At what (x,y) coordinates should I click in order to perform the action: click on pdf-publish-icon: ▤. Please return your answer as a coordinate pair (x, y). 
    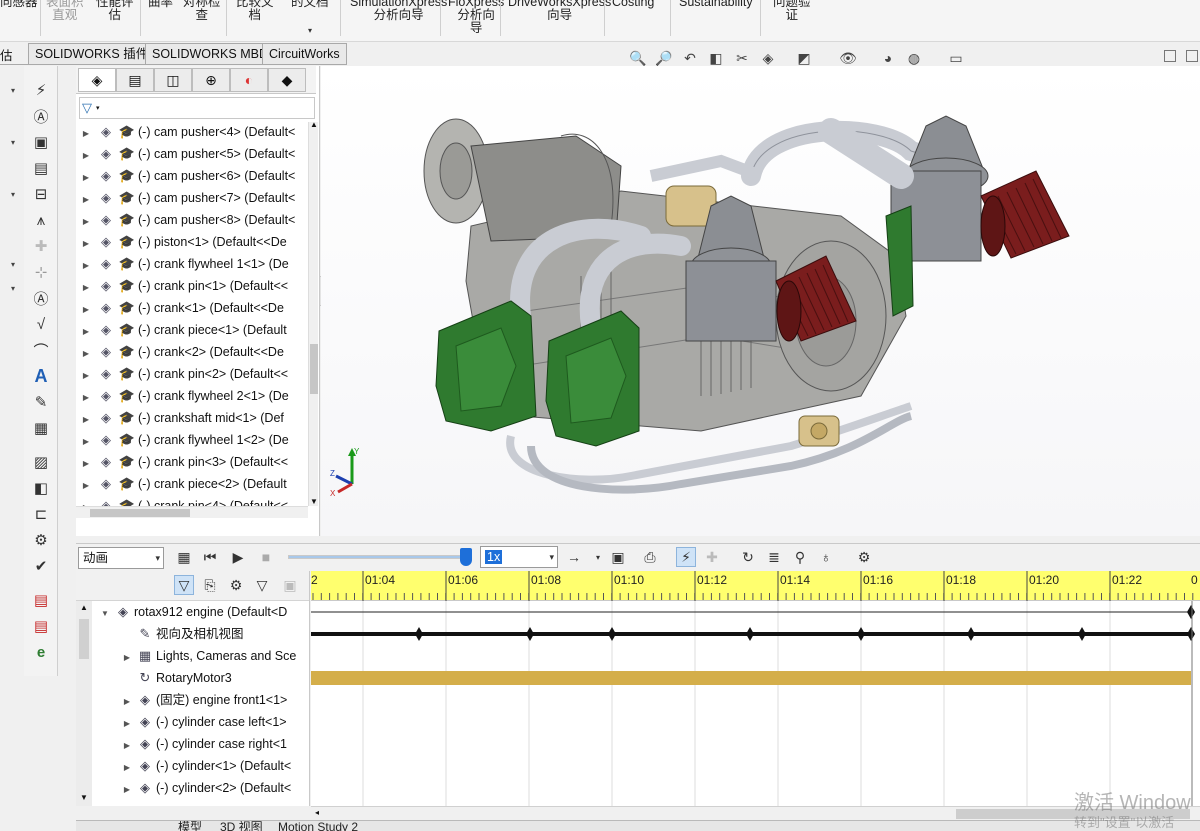
    Looking at the image, I should click on (41, 600).